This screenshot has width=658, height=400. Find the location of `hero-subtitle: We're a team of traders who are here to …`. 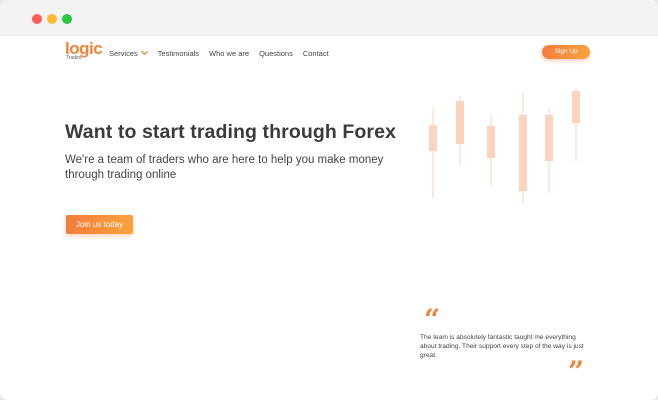

hero-subtitle: We're a team of traders who are here to … is located at coordinates (224, 167).